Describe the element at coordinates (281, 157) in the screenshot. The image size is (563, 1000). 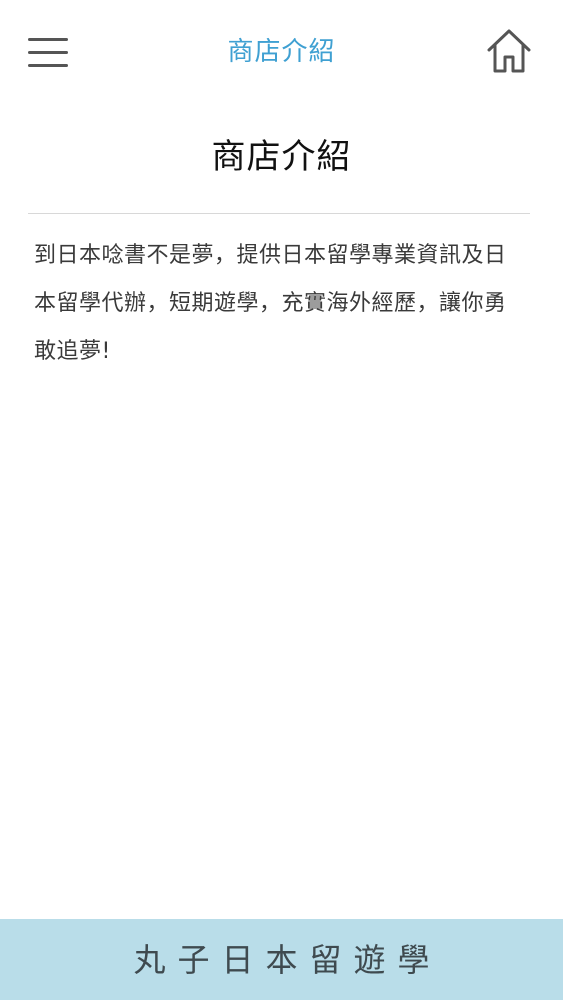
I see `page-title: 商店介紹` at that location.